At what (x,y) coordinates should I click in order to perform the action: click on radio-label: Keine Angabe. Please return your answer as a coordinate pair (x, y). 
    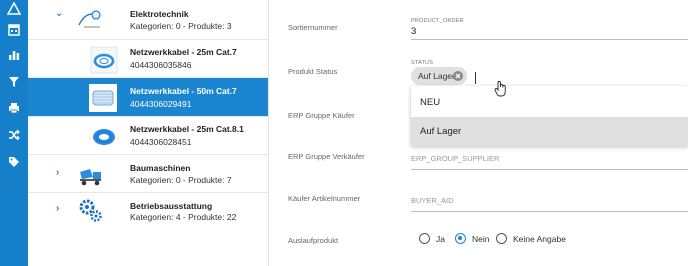
    Looking at the image, I should click on (539, 239).